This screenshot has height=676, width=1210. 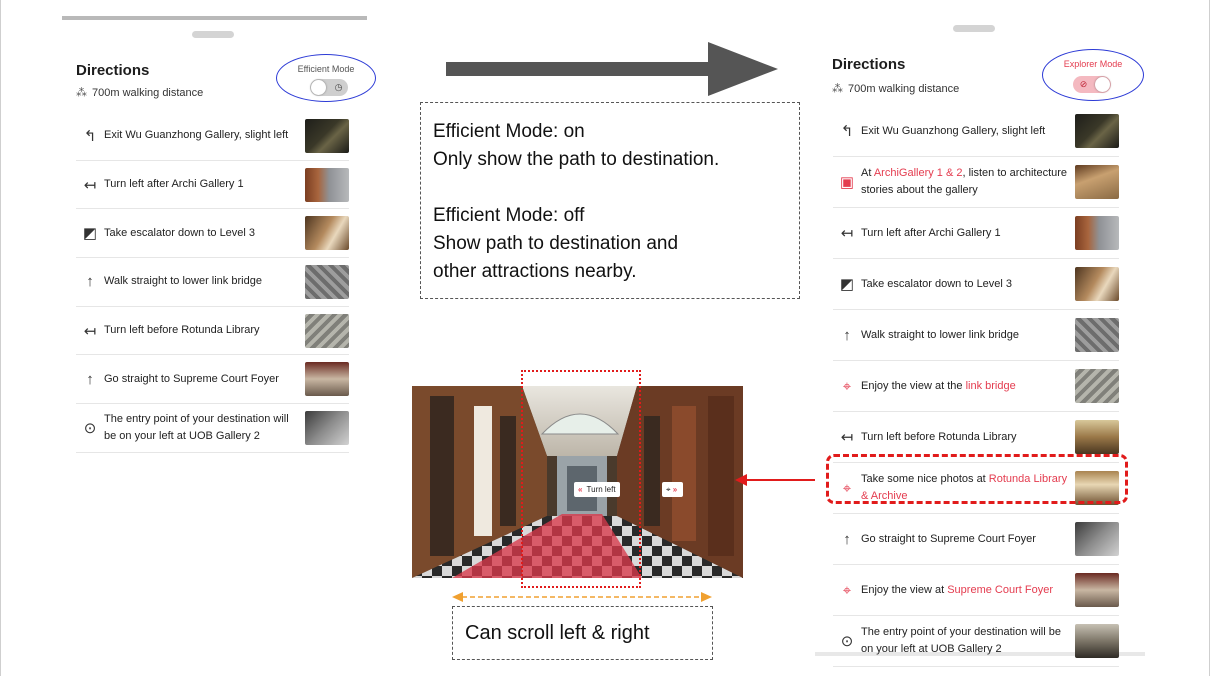 What do you see at coordinates (148, 92) in the screenshot?
I see `walking-distance-text: 700m walking distance` at bounding box center [148, 92].